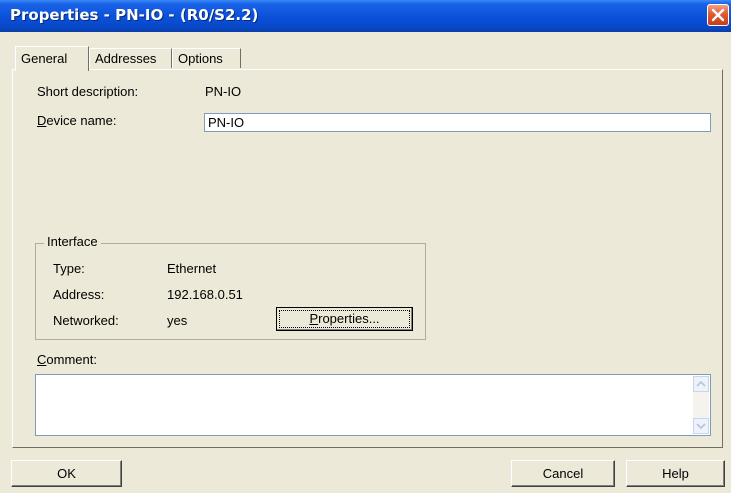 This screenshot has width=731, height=493. I want to click on tab-general-label: General, so click(44, 58).